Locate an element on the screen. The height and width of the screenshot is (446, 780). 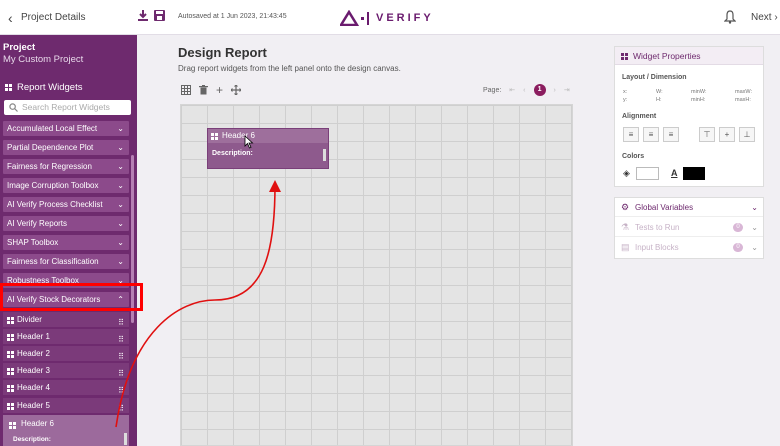
widget-properties-header: Widget Properties is located at coordinates (689, 56).